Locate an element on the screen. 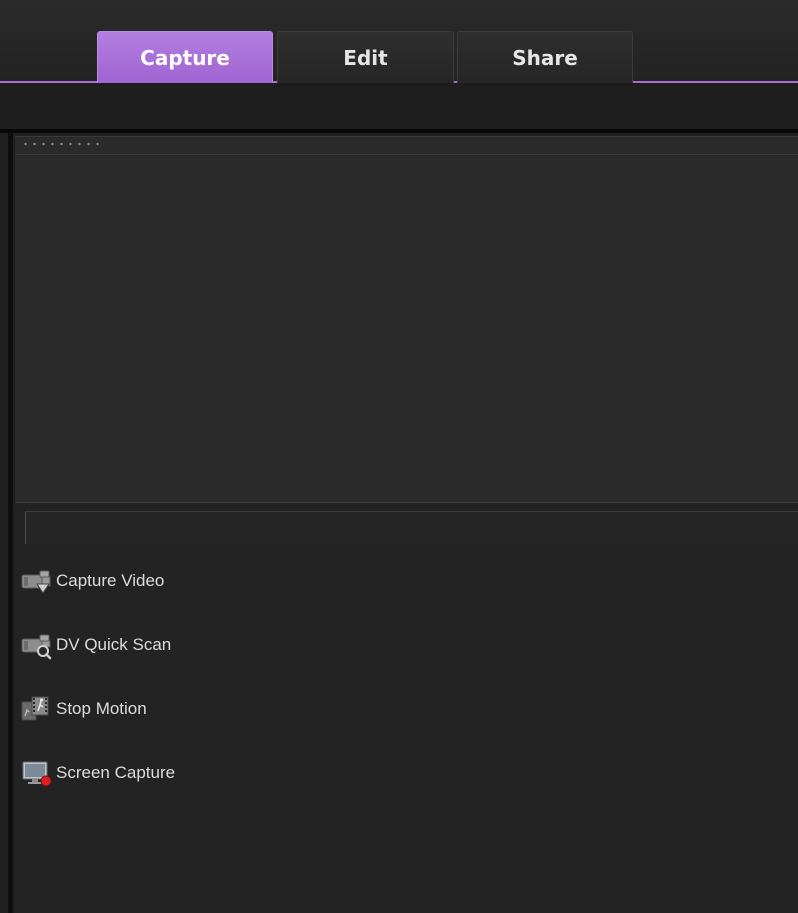  dv-quick-scan-option: DV Quick Scan is located at coordinates (95, 645).